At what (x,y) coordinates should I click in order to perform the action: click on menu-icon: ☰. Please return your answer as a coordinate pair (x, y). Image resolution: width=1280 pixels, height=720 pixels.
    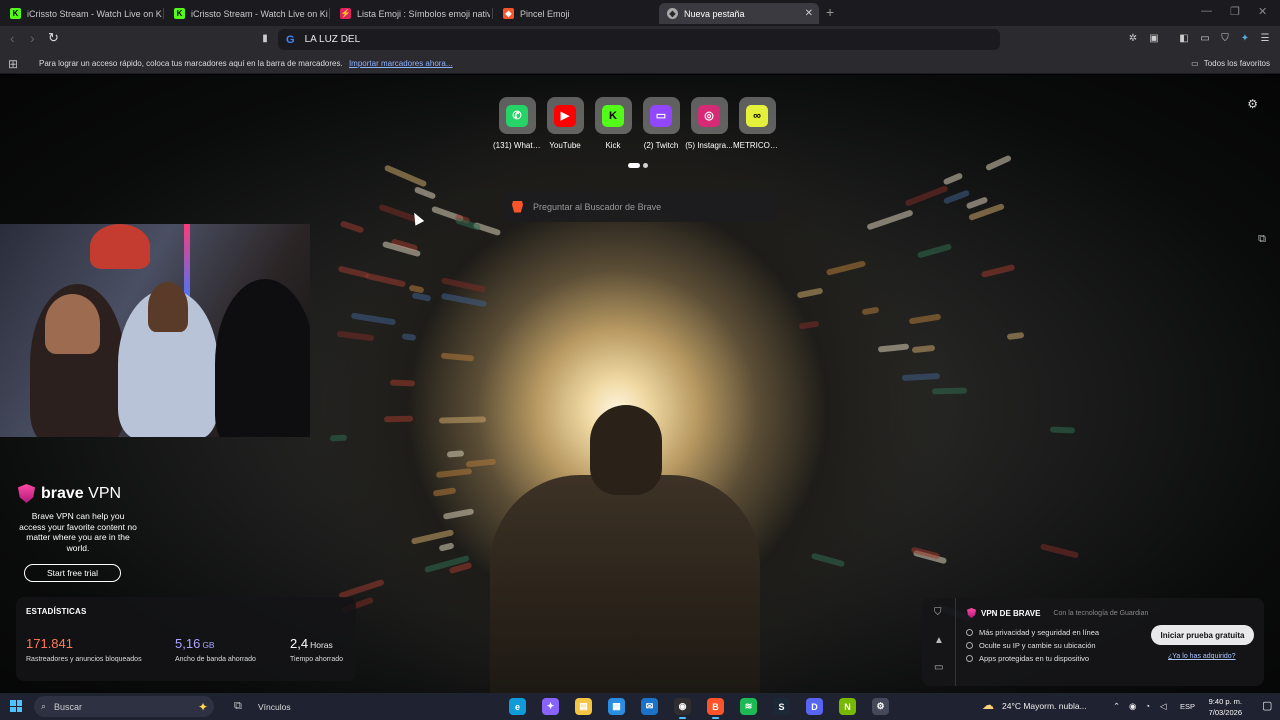
    Looking at the image, I should click on (1265, 39).